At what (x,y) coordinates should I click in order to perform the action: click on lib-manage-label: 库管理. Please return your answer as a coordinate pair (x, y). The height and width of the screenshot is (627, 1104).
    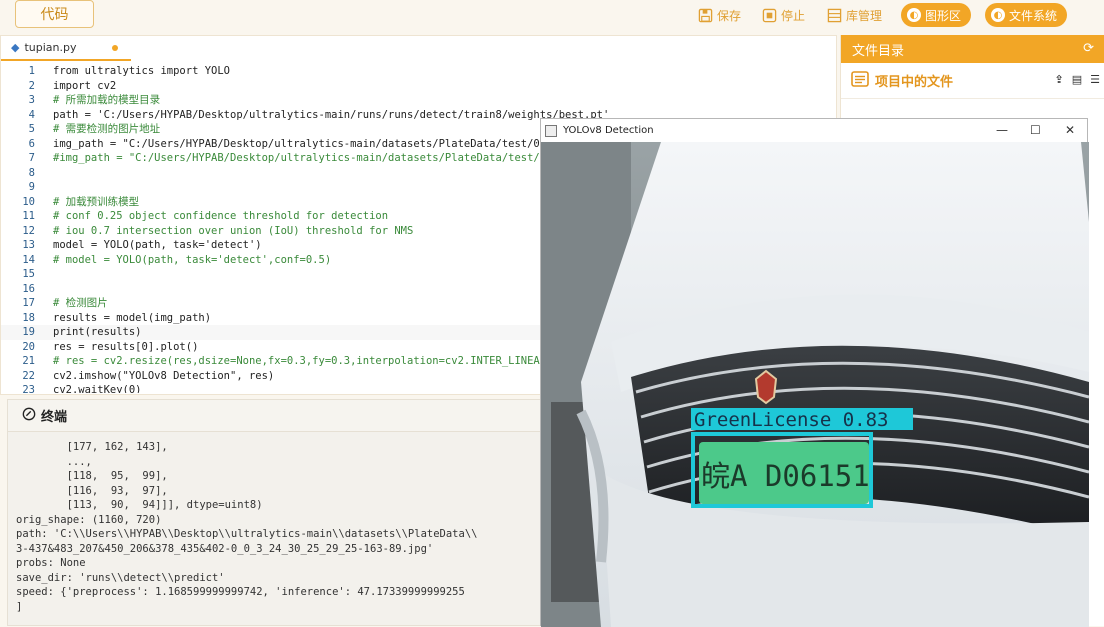
    Looking at the image, I should click on (864, 15).